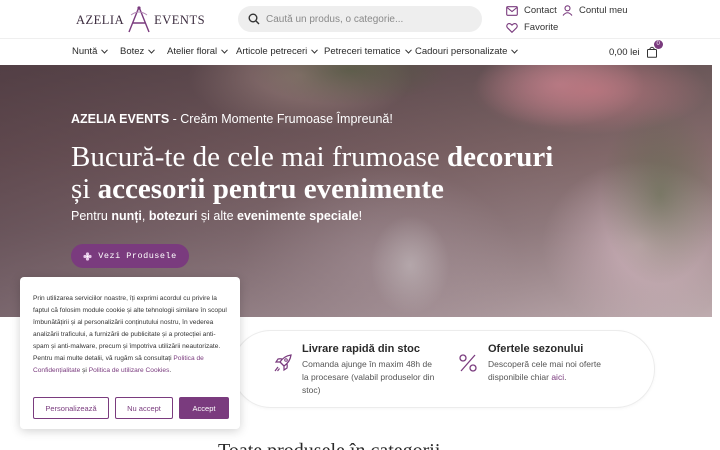 The image size is (720, 450). What do you see at coordinates (204, 408) in the screenshot?
I see `accept-cookies-button: Accept` at bounding box center [204, 408].